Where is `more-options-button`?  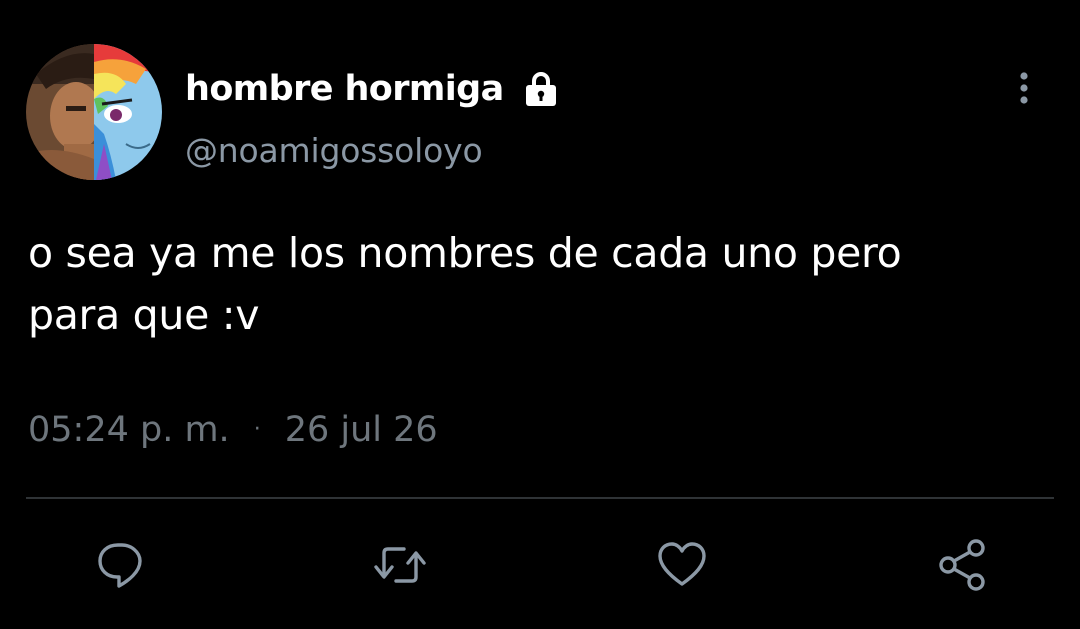
more-options-button is located at coordinates (1024, 88).